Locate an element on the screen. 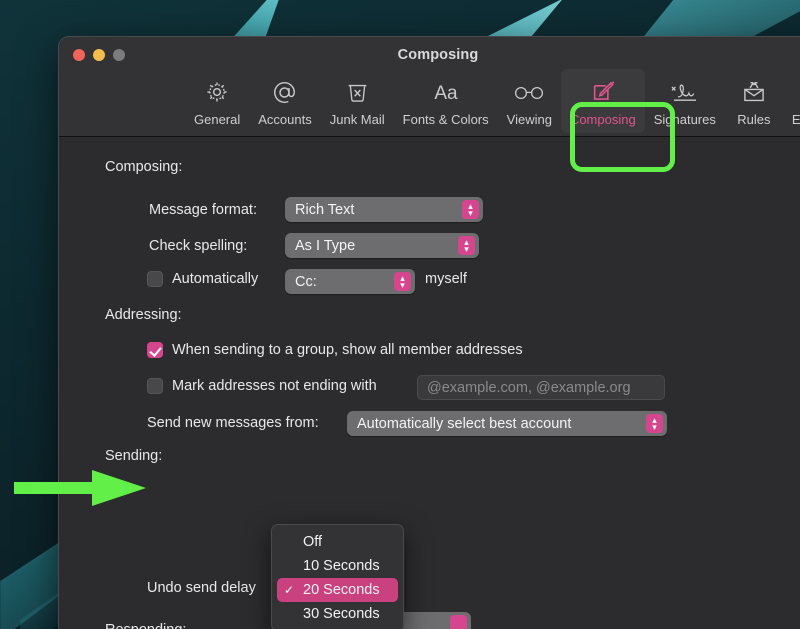 The width and height of the screenshot is (800, 629). undo-send-delay-label: Undo send delay is located at coordinates (201, 588).